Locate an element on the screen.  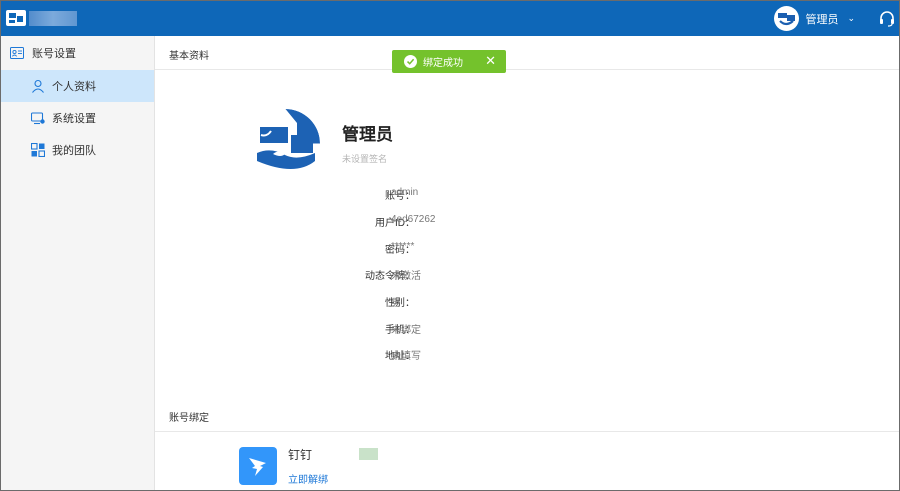
dingtalk-name: 钉钉 is located at coordinates (300, 455).